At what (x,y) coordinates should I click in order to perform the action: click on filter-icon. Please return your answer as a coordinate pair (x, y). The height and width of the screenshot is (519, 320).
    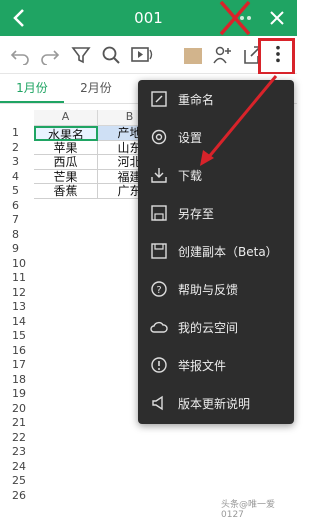
    Looking at the image, I should click on (81, 55).